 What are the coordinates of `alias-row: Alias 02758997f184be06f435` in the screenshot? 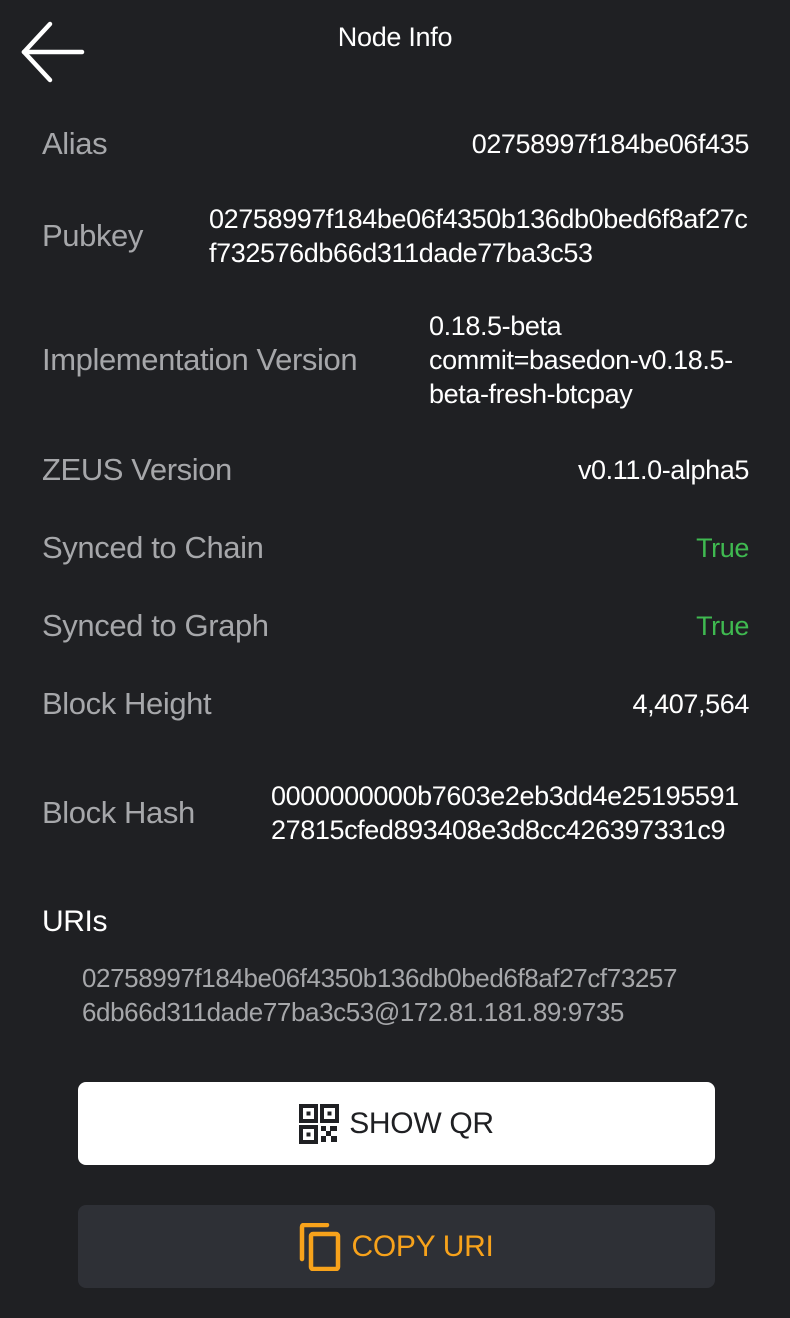 It's located at (395, 144).